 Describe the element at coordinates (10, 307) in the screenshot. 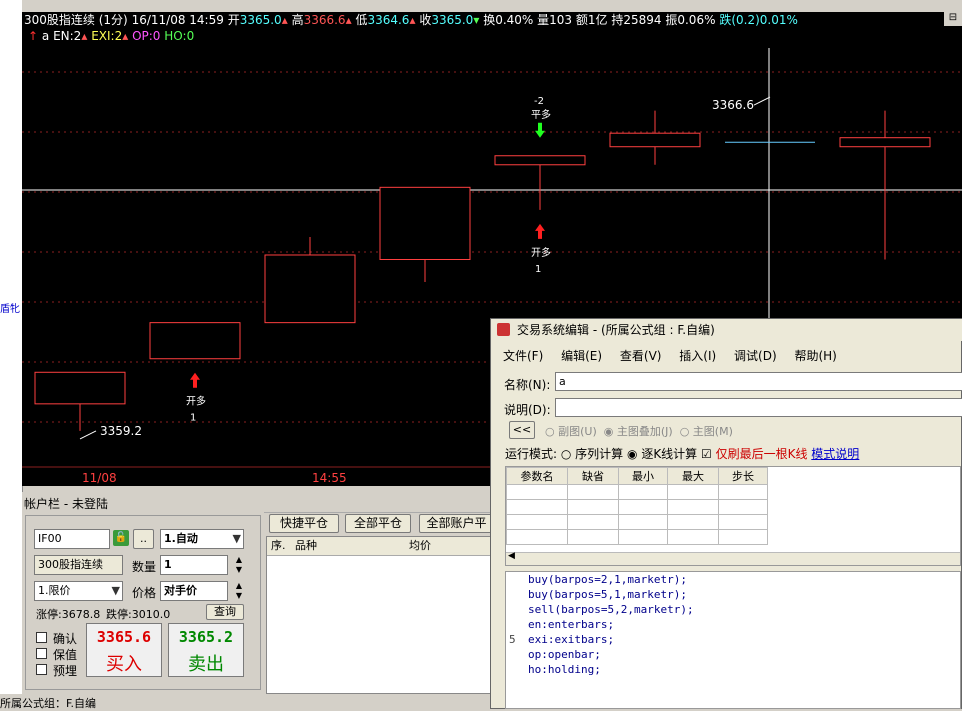

I see `left-side-text: 盾牝` at that location.